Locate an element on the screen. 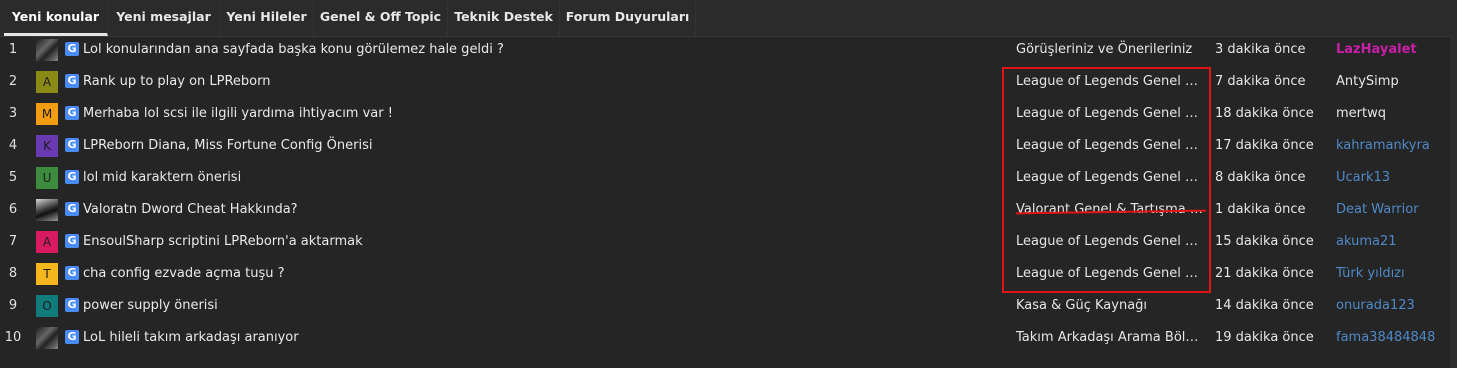 This screenshot has height=368, width=1457. forum-link: Valorant Genel & Tartışma Bölümü is located at coordinates (1110, 210).